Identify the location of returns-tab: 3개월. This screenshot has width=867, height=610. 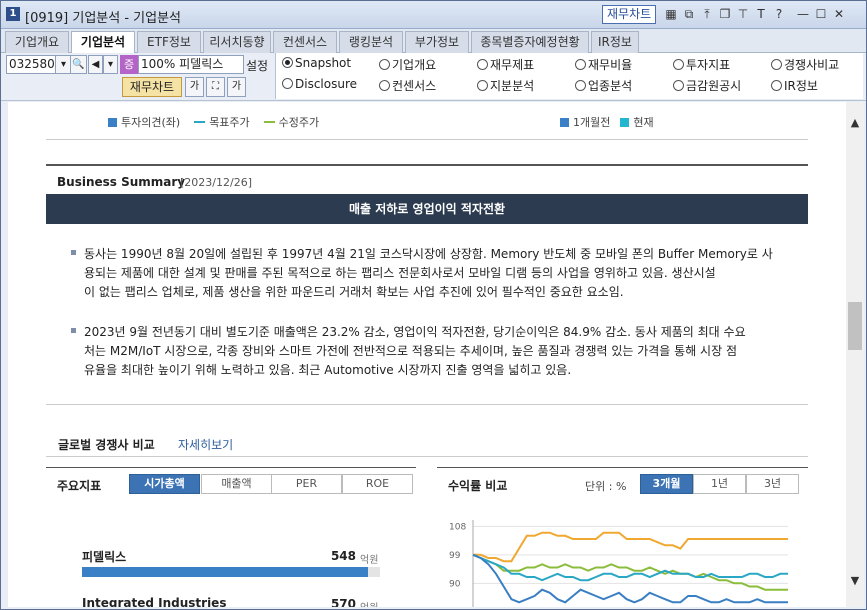
(666, 484).